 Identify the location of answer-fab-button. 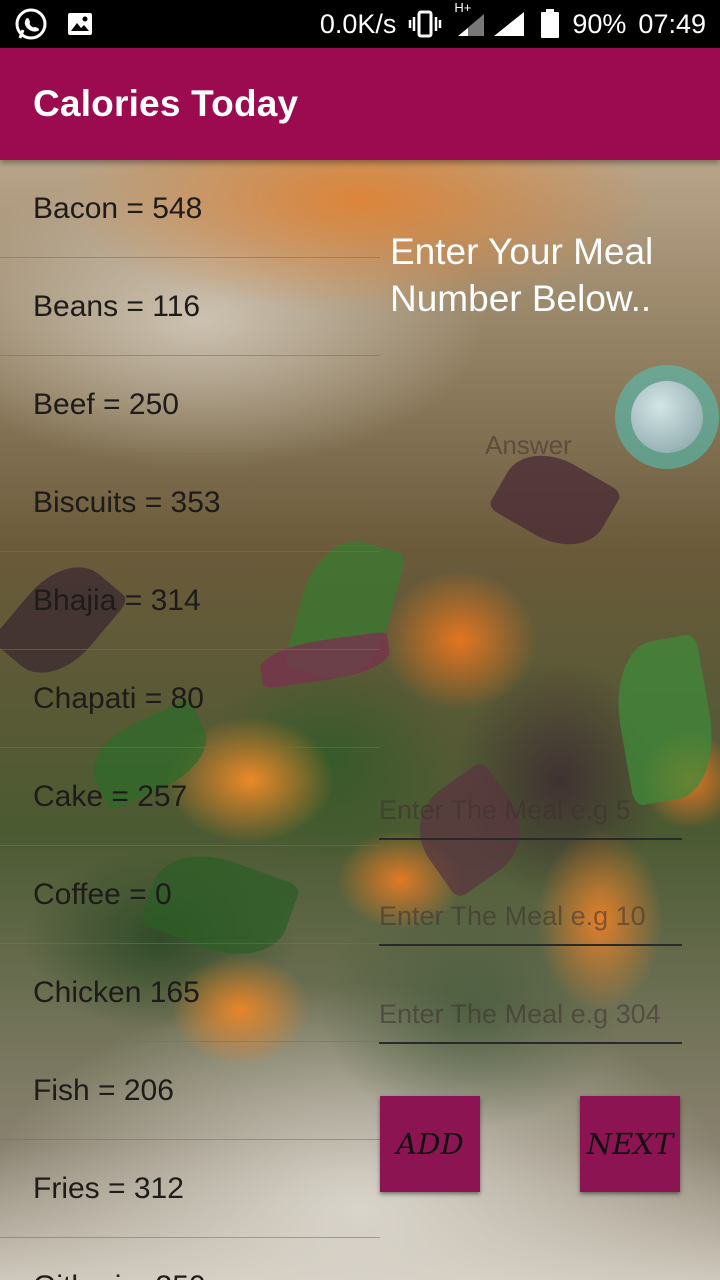
(667, 417).